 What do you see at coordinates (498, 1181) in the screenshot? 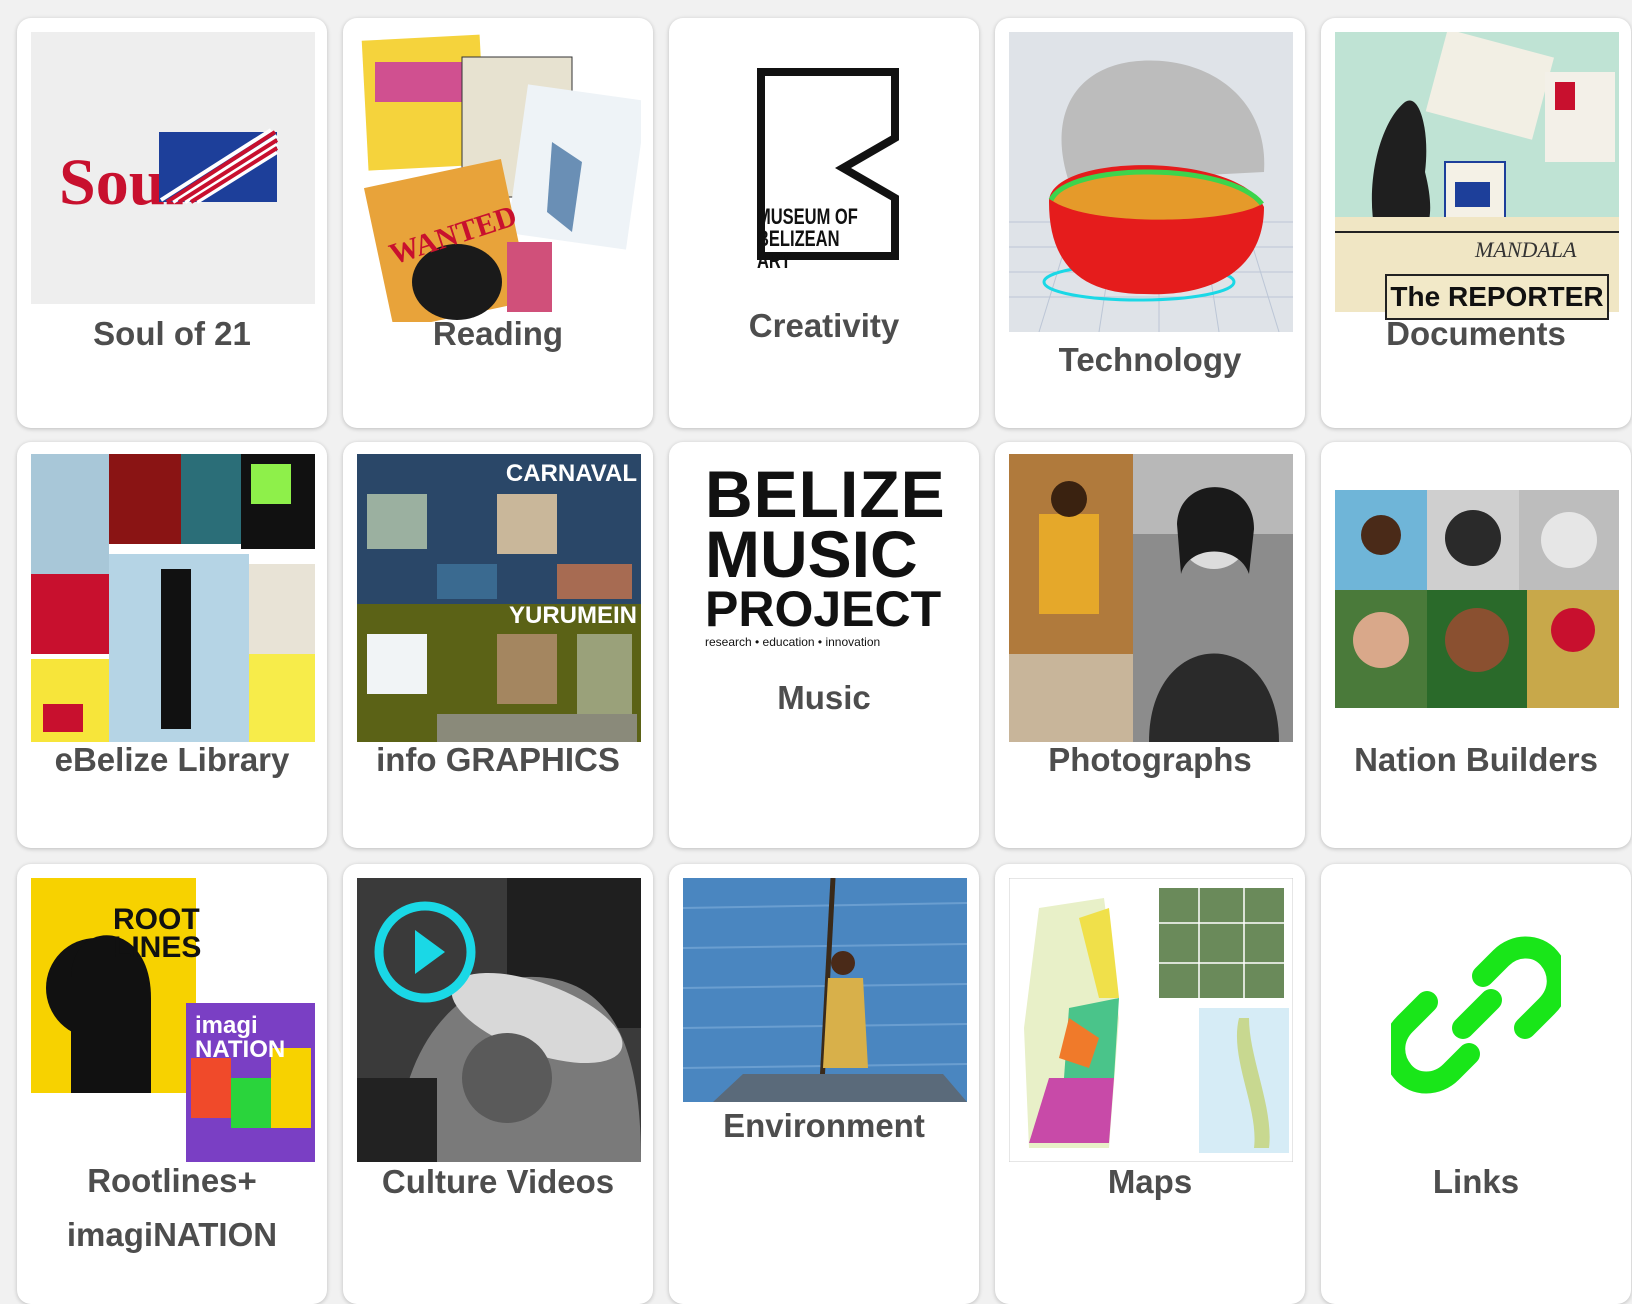
I see `card-label: Culture Videos` at bounding box center [498, 1181].